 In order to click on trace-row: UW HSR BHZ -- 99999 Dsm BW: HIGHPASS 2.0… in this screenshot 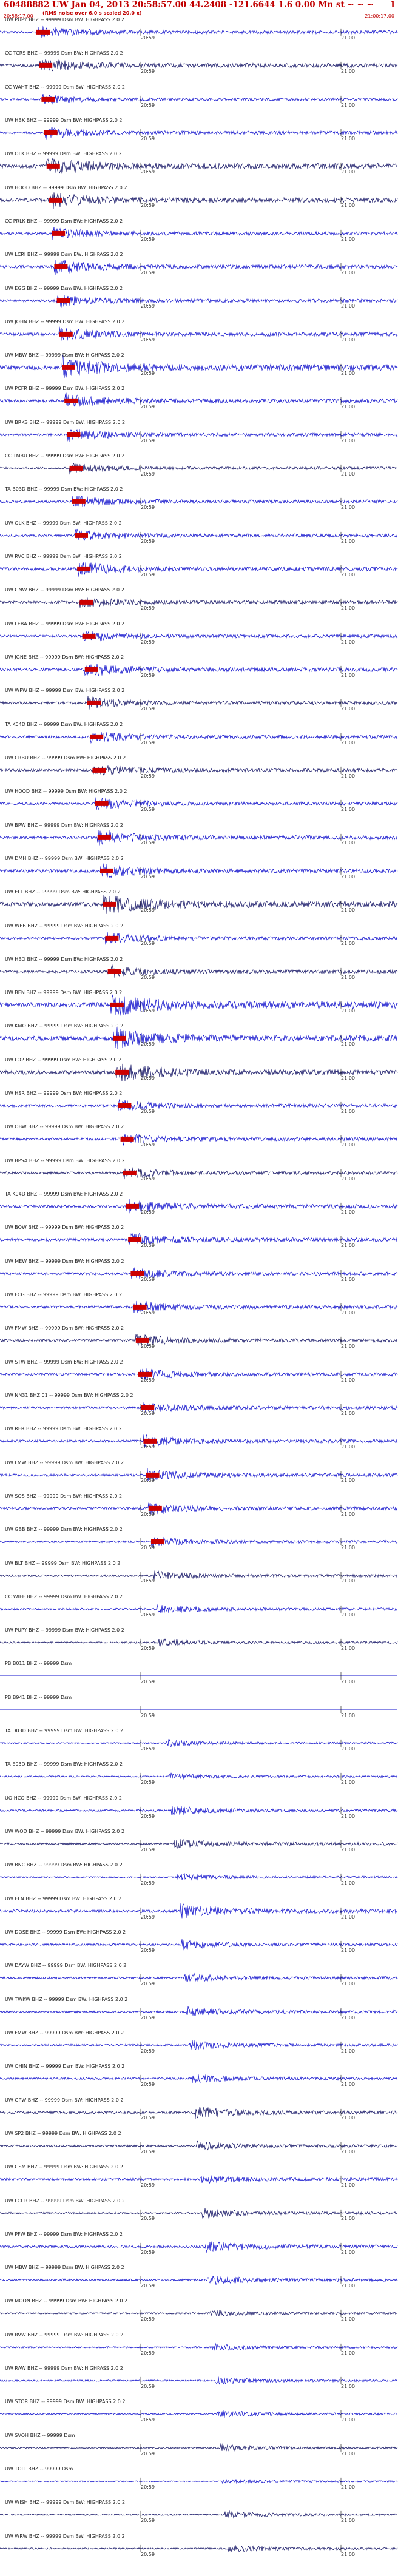, I will do `click(199, 1107)`.